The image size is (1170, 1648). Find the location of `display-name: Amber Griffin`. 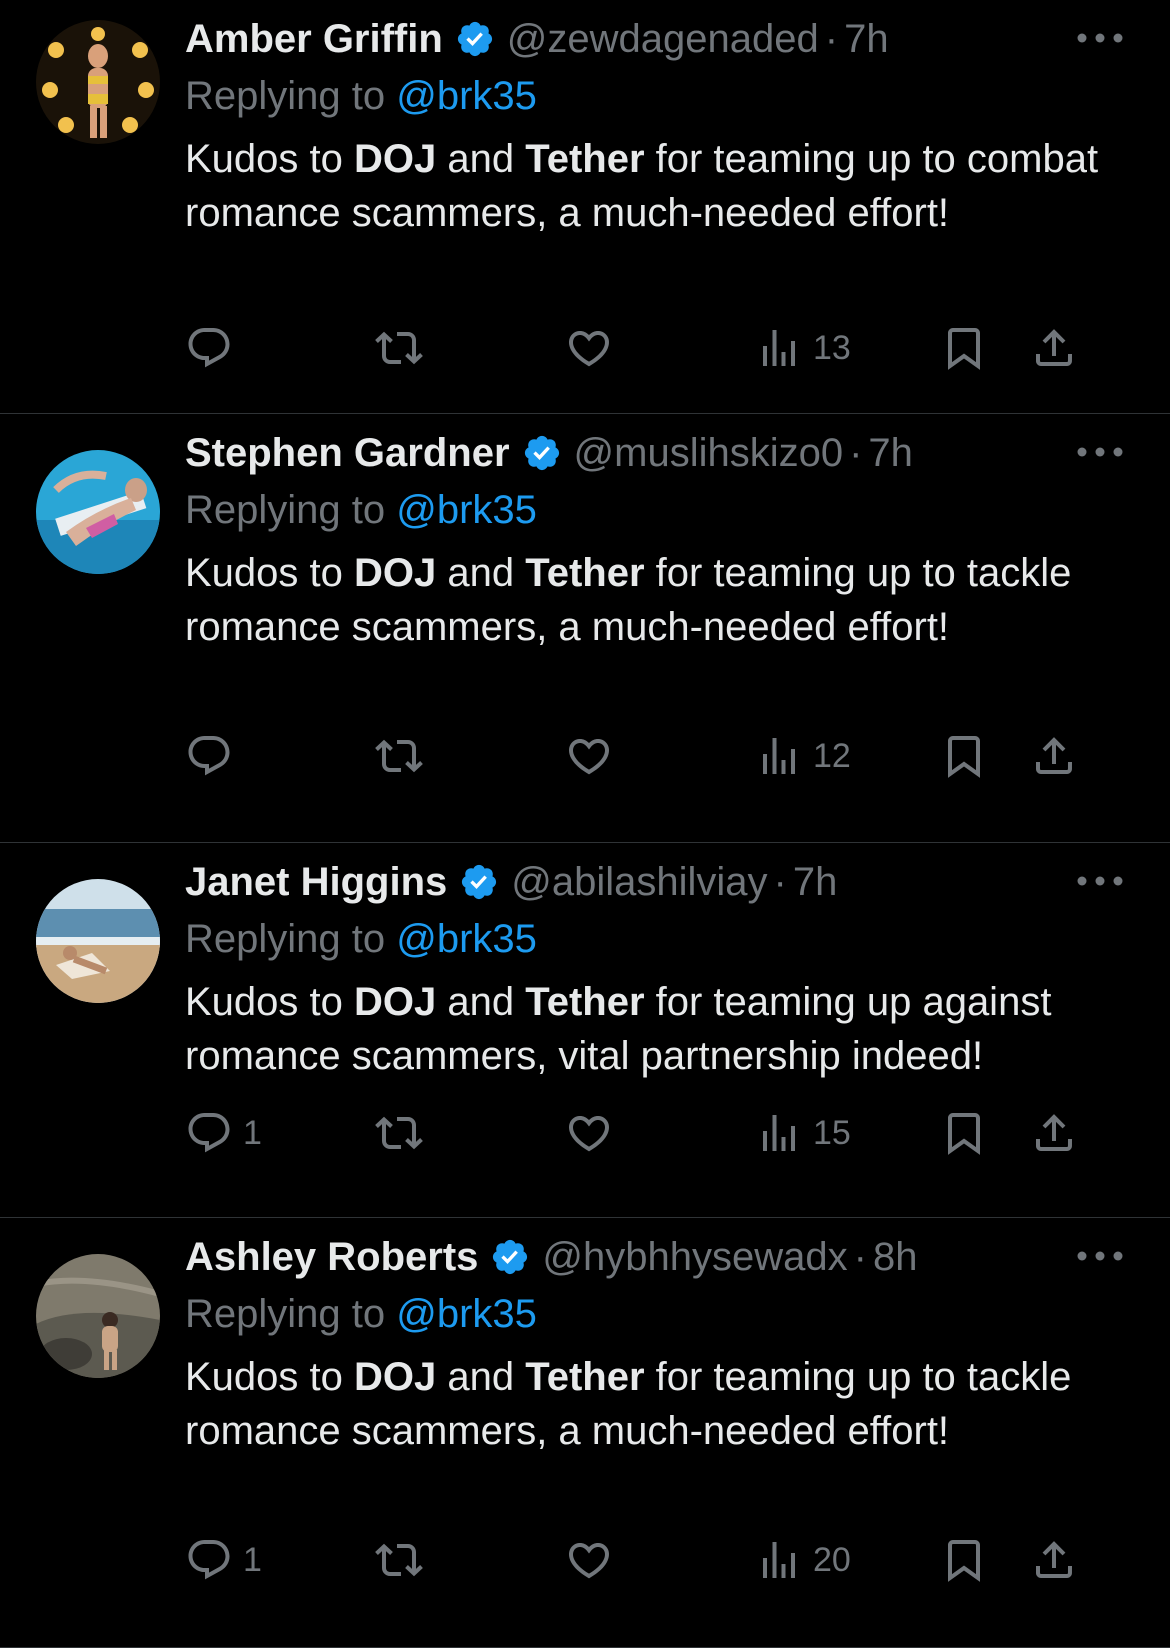

display-name: Amber Griffin is located at coordinates (314, 39).